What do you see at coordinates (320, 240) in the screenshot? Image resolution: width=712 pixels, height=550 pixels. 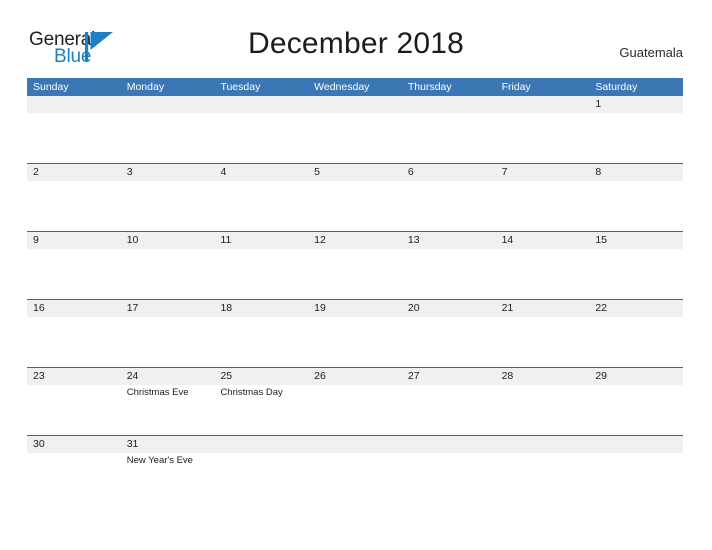 I see `day-number: 12` at bounding box center [320, 240].